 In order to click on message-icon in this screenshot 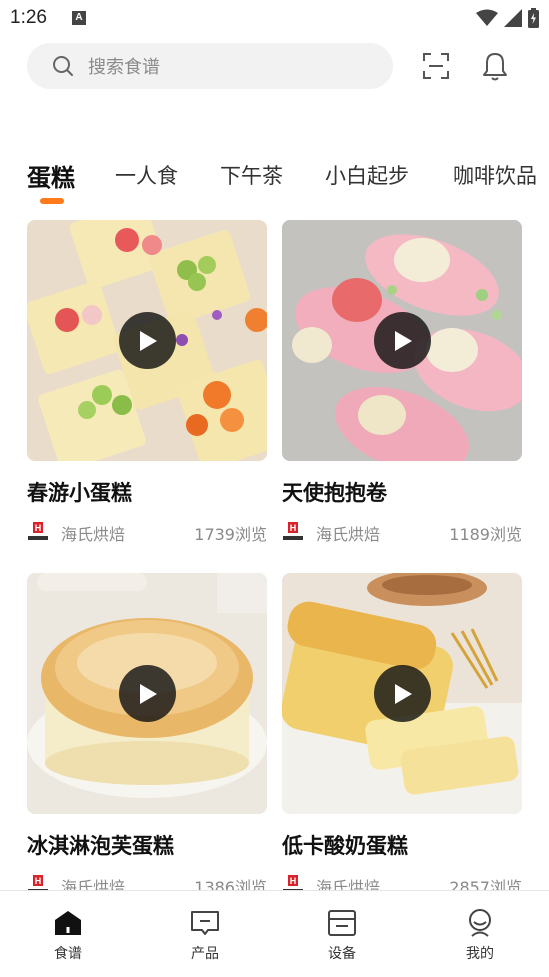, I will do `click(205, 923)`.